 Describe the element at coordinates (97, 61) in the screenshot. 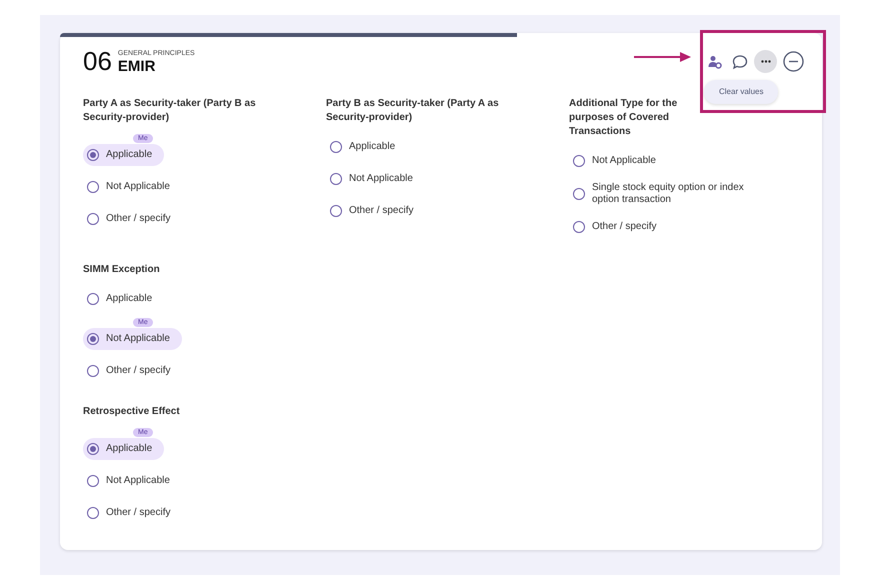

I see `section-number: 06` at that location.